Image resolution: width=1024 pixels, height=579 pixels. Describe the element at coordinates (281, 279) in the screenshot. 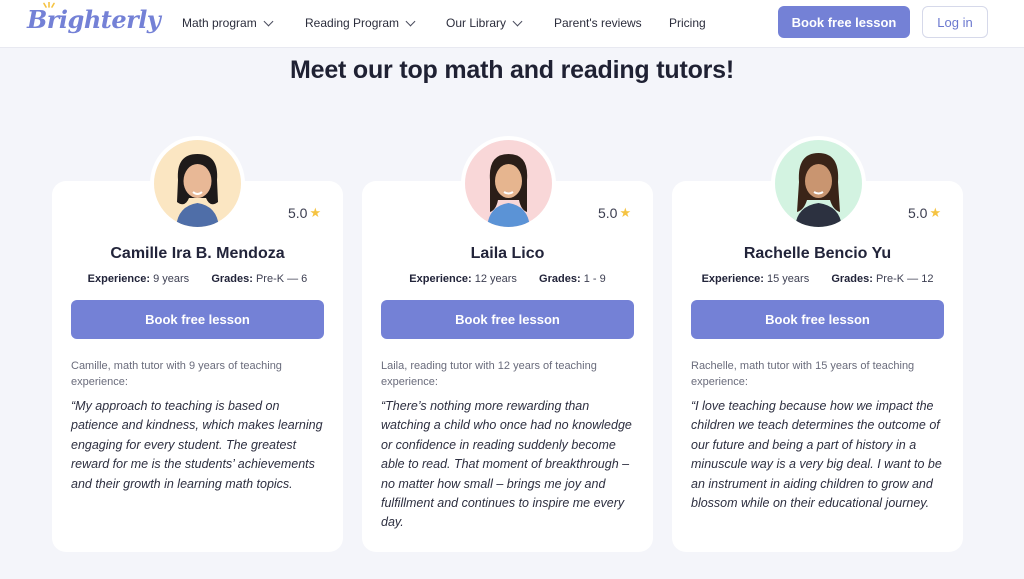

I see `grades-value: Pre-K — 6` at that location.